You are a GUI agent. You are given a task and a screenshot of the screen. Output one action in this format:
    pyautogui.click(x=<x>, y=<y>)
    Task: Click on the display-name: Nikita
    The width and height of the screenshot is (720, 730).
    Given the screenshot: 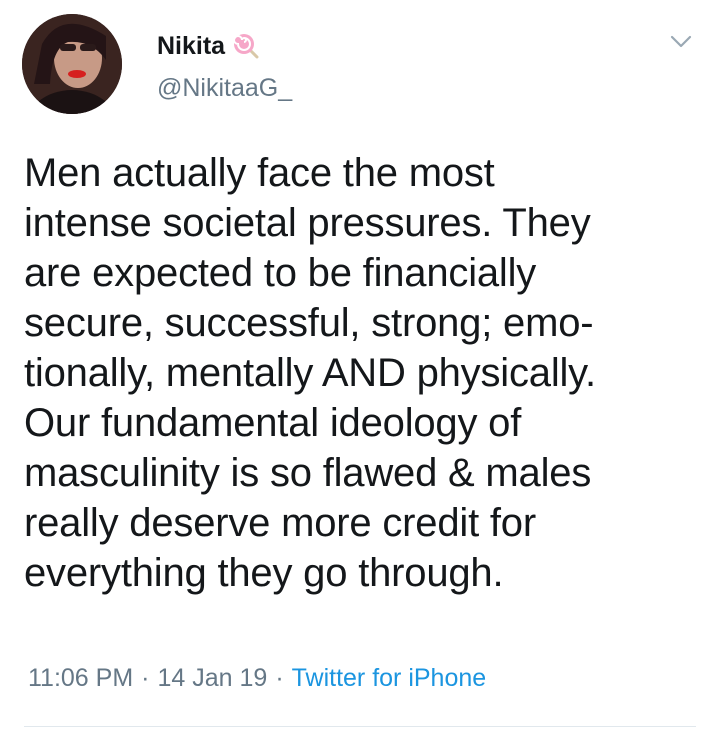 What is the action you would take?
    pyautogui.click(x=191, y=46)
    